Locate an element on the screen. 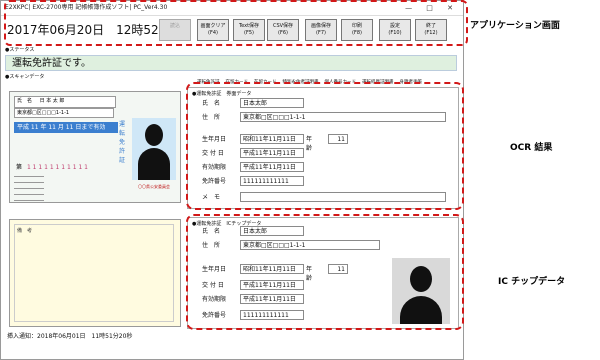 The height and width of the screenshot is (360, 600). card-expiry-band: 平成 11 年 11 月 11 日まで有効 is located at coordinates (66, 127).